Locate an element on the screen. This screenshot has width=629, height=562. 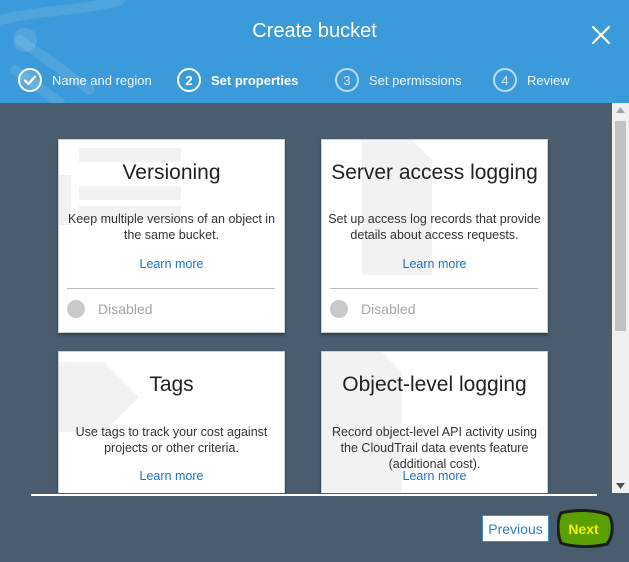
next-button-highlight: Next is located at coordinates (586, 528).